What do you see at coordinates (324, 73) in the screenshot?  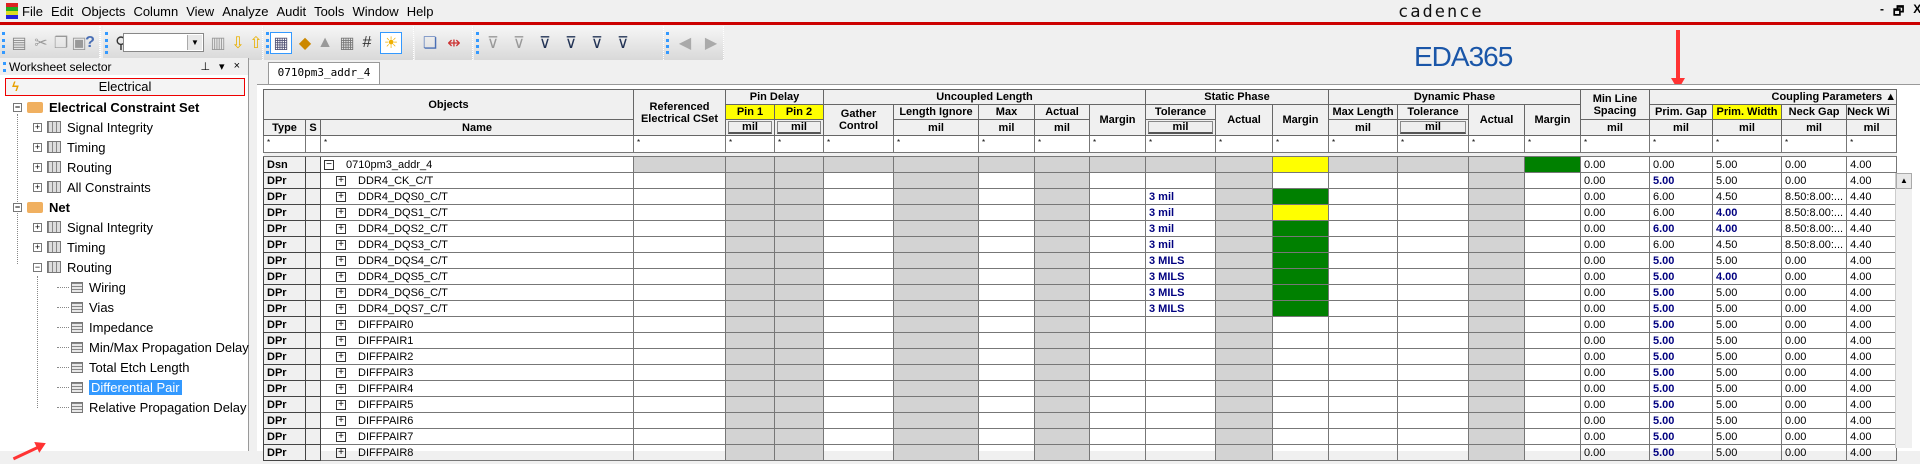 I see `tab-worksheet: 0710pm3_addr_4` at bounding box center [324, 73].